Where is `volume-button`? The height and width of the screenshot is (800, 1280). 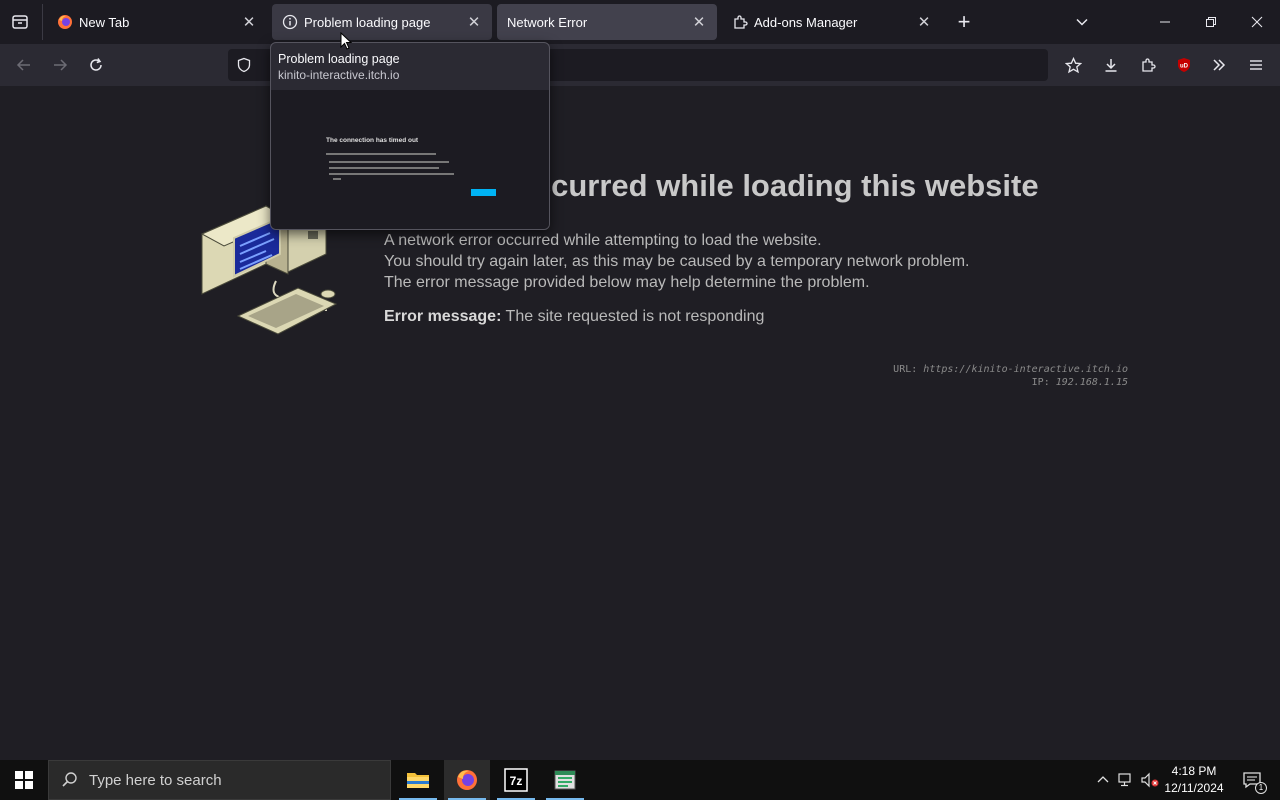
volume-button is located at coordinates (1150, 780).